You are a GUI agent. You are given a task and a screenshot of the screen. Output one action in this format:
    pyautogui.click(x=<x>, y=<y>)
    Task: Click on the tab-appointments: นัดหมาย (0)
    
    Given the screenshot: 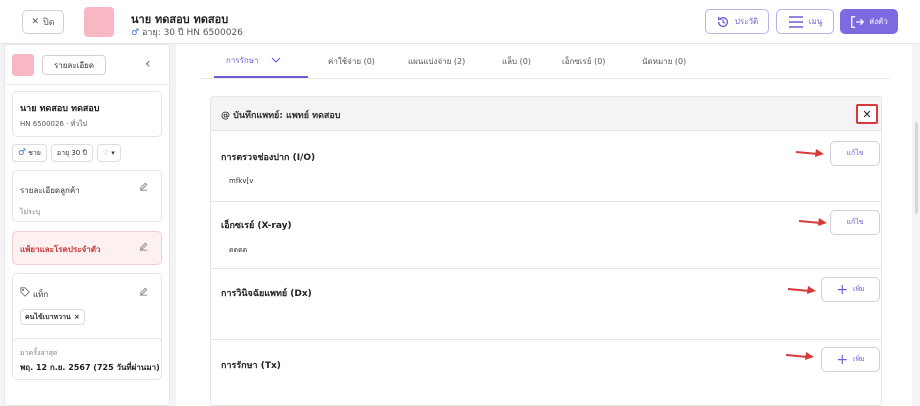 What is the action you would take?
    pyautogui.click(x=677, y=61)
    